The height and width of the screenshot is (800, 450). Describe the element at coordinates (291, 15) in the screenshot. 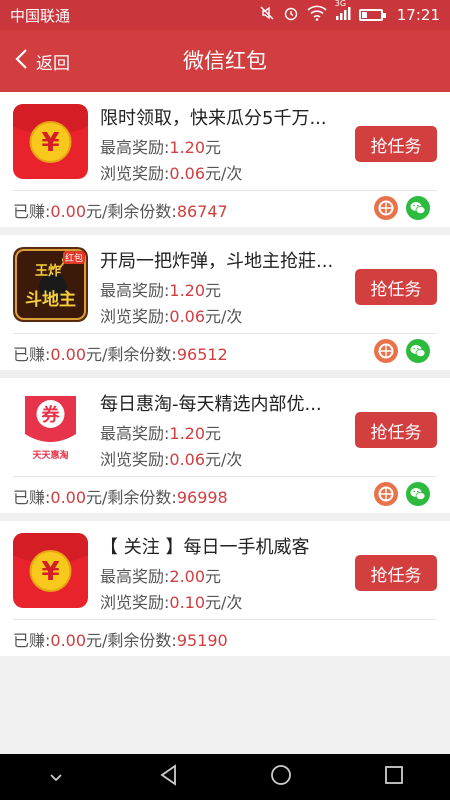

I see `alarm-icon` at that location.